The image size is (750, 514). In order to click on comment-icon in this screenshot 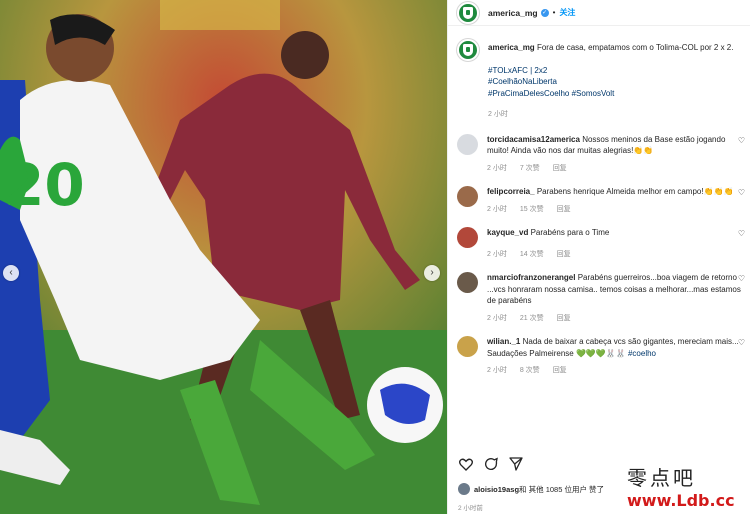, I will do `click(491, 464)`.